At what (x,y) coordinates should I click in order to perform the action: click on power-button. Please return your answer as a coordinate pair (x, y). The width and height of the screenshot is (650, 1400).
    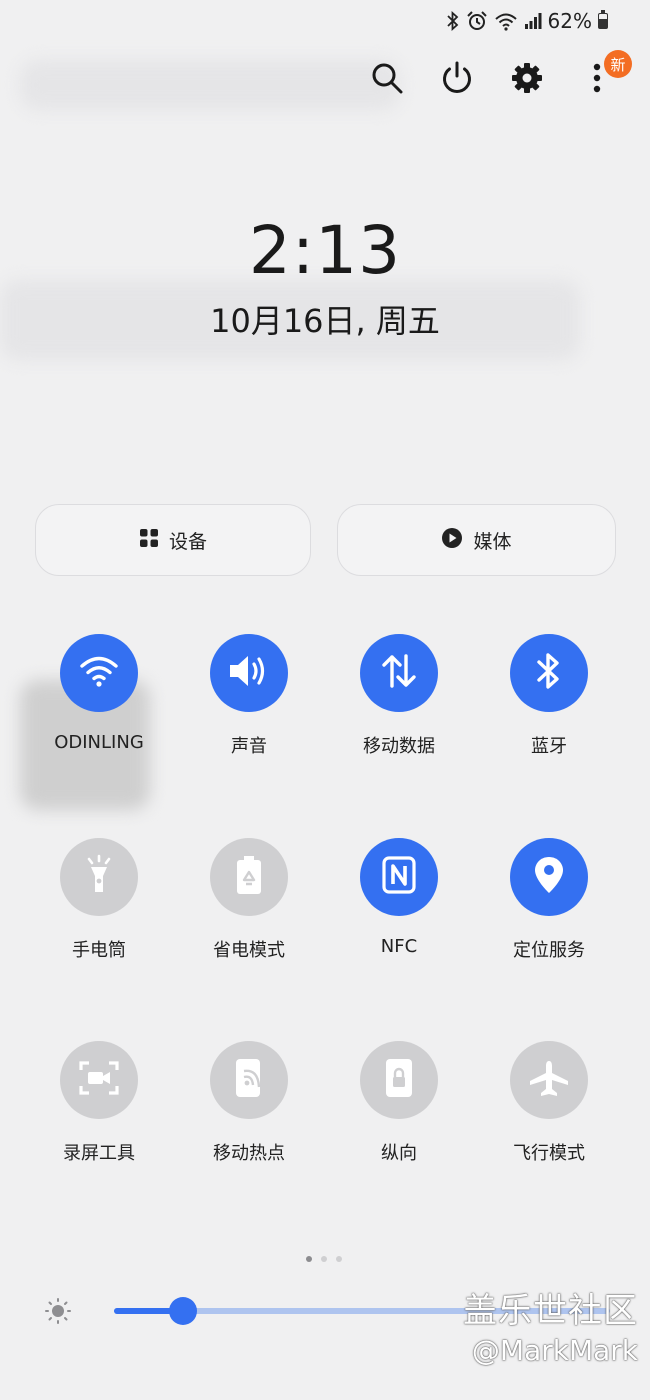
    Looking at the image, I should click on (457, 80).